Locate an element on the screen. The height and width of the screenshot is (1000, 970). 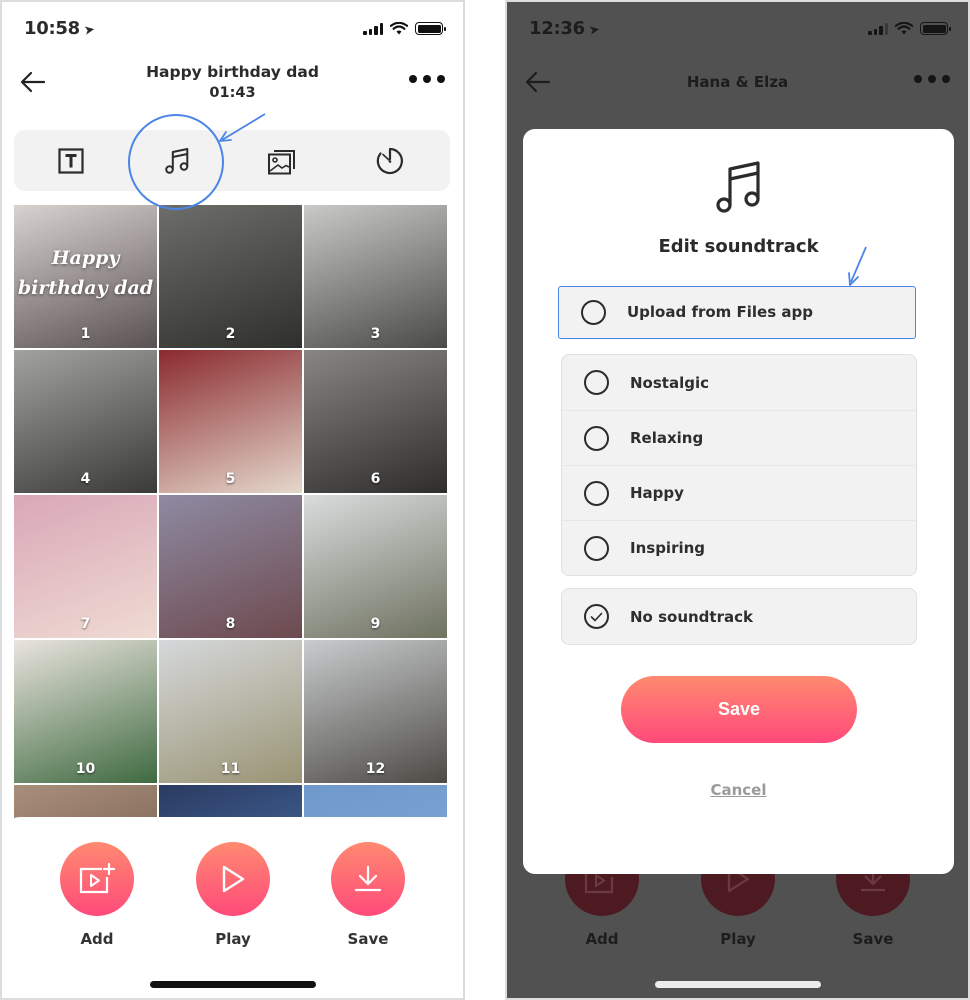
photo-tile: 10 is located at coordinates (85, 711).